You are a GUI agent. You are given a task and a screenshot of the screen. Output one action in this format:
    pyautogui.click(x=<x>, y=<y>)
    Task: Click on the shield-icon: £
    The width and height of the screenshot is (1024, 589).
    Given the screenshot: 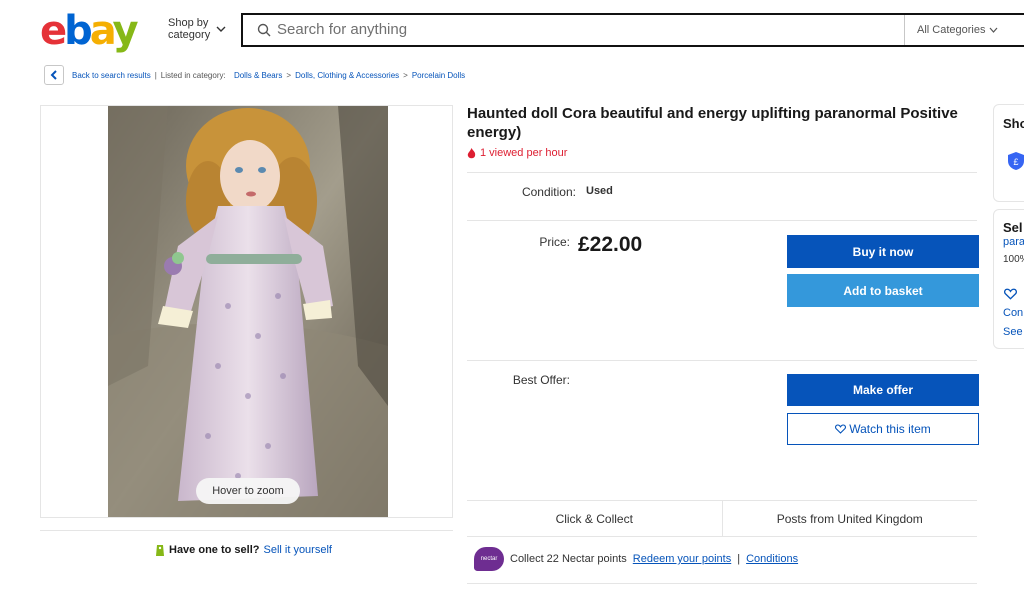 What is the action you would take?
    pyautogui.click(x=1016, y=161)
    